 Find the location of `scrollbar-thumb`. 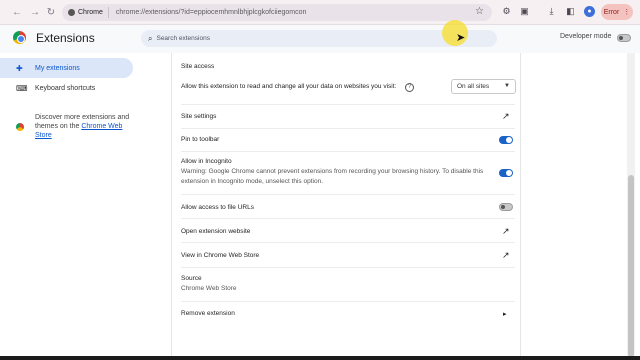

scrollbar-thumb is located at coordinates (631, 266).